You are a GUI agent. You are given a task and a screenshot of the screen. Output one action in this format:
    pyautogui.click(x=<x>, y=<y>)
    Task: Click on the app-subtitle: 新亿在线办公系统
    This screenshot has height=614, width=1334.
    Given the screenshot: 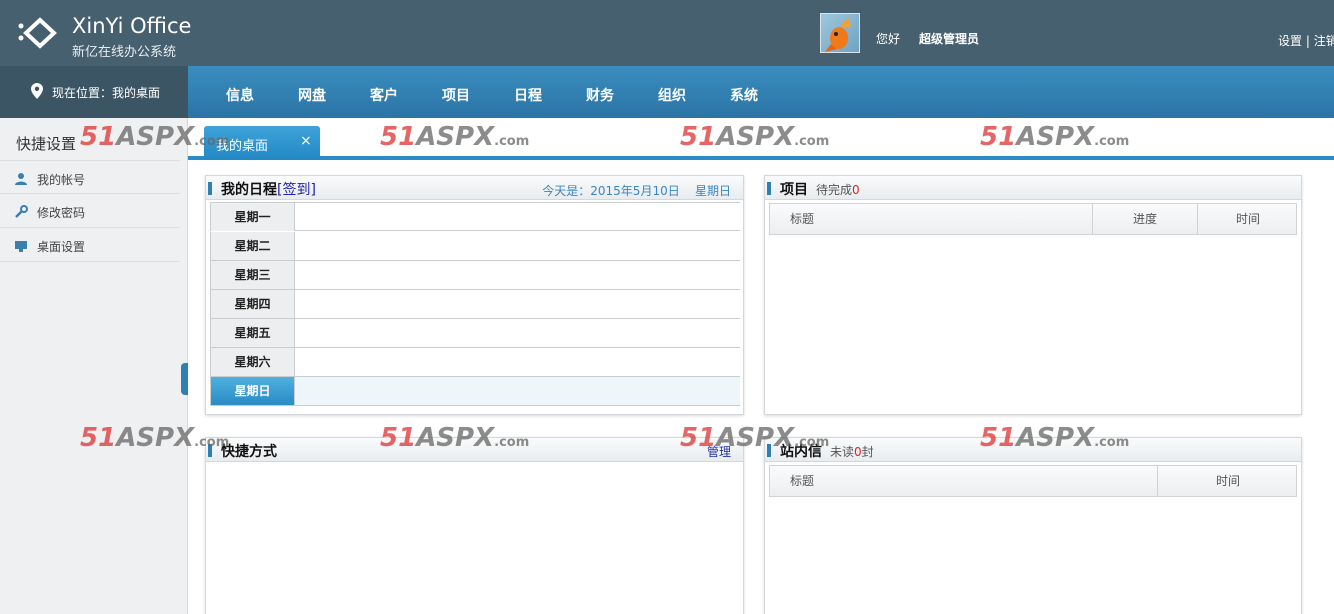 What is the action you would take?
    pyautogui.click(x=124, y=52)
    